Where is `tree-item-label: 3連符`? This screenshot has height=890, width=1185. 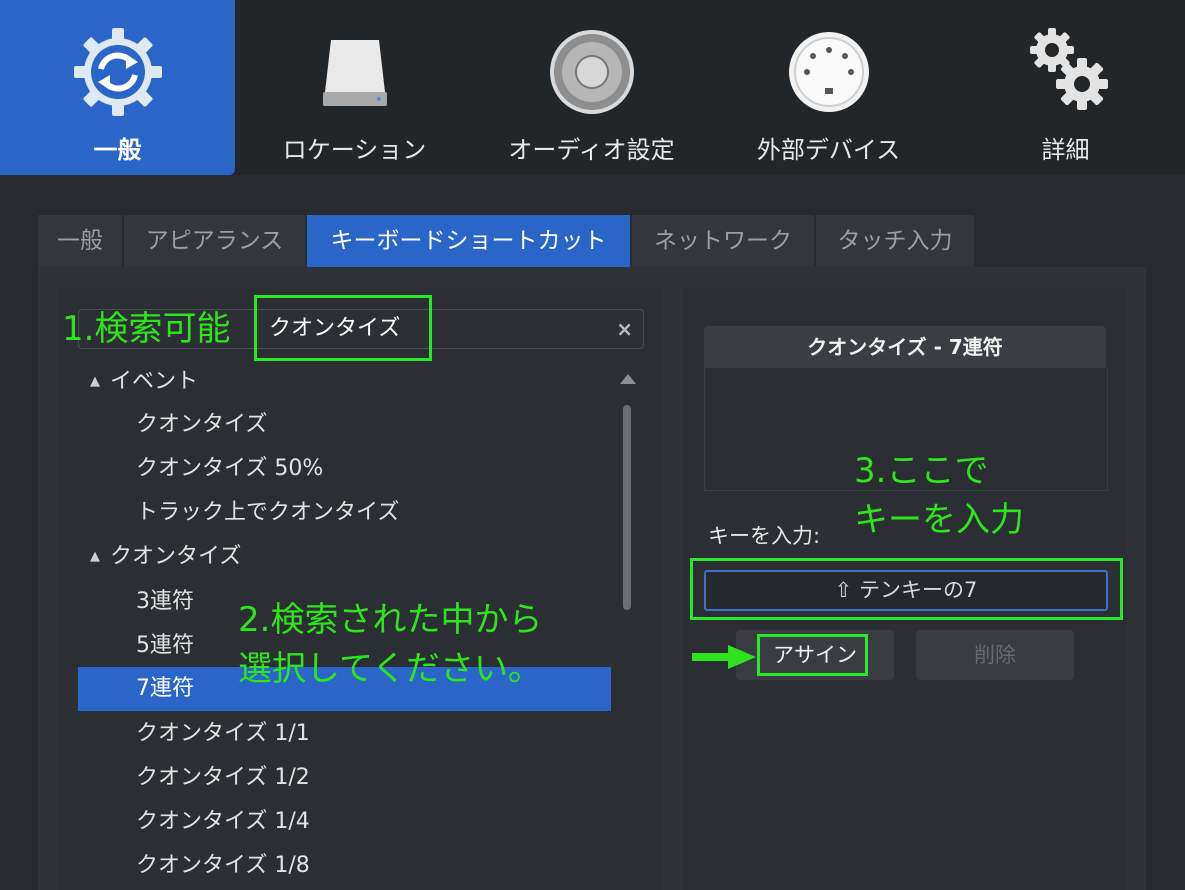 tree-item-label: 3連符 is located at coordinates (165, 601).